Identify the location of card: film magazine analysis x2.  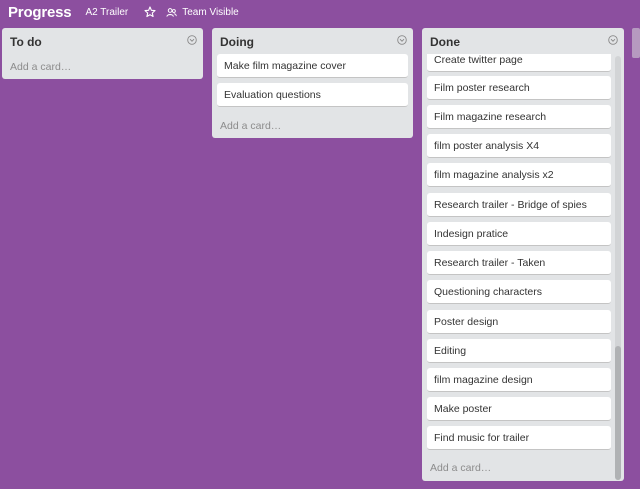
(519, 175).